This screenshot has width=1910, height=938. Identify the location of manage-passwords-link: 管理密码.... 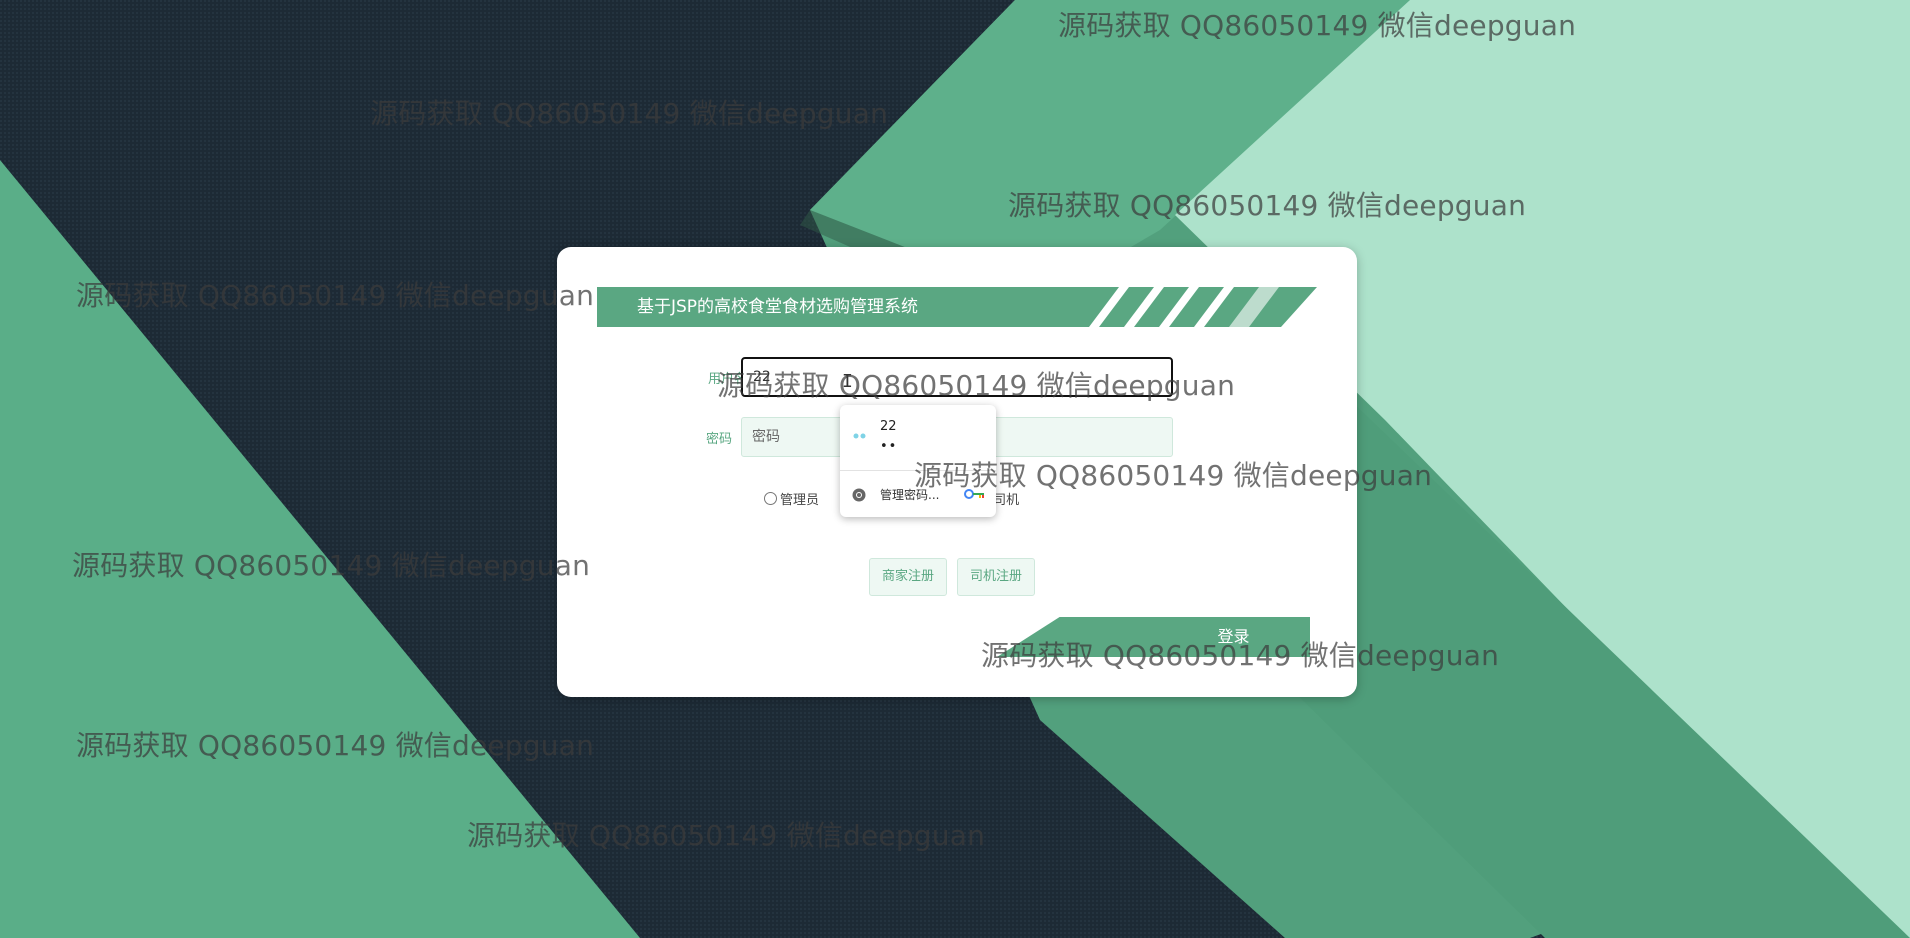
(909, 494).